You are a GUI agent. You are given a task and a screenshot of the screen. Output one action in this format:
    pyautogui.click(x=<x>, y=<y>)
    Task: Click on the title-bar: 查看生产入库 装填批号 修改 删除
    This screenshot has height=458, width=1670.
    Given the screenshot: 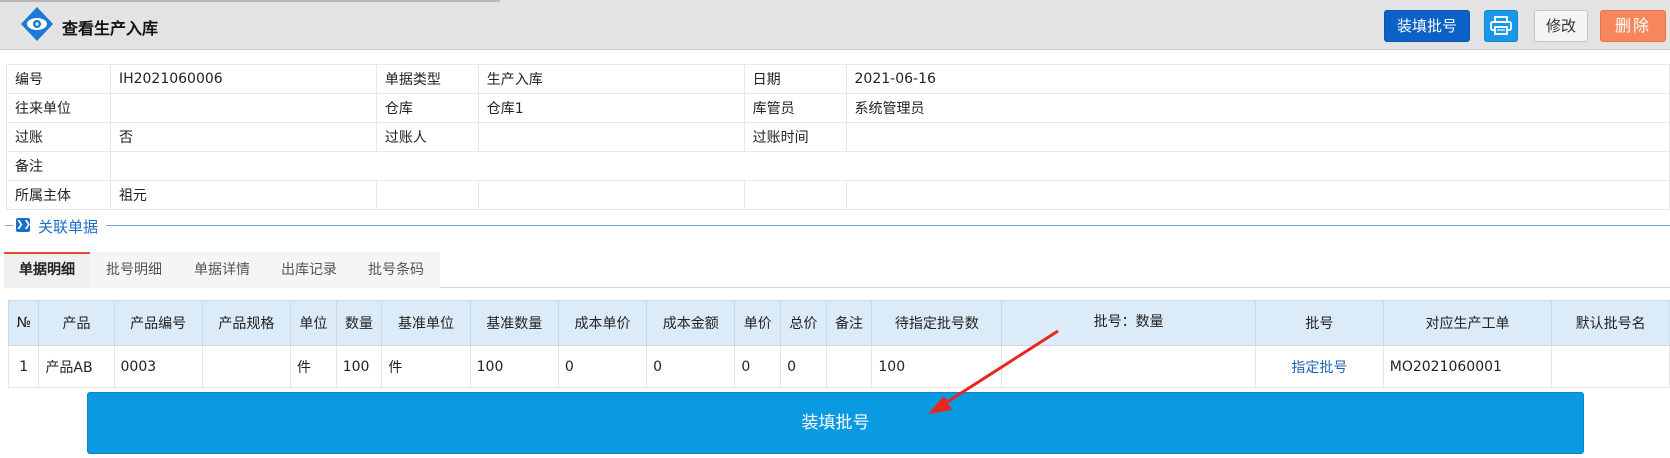 What is the action you would take?
    pyautogui.click(x=835, y=25)
    